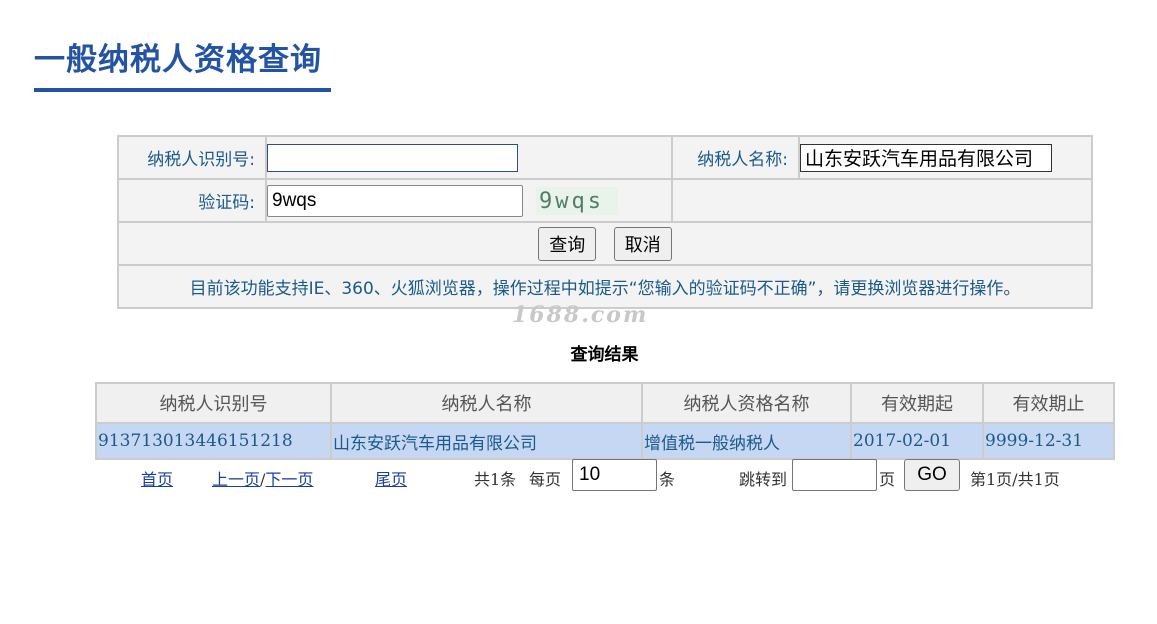 The height and width of the screenshot is (624, 1157). I want to click on jump-label: 跳转到, so click(763, 479).